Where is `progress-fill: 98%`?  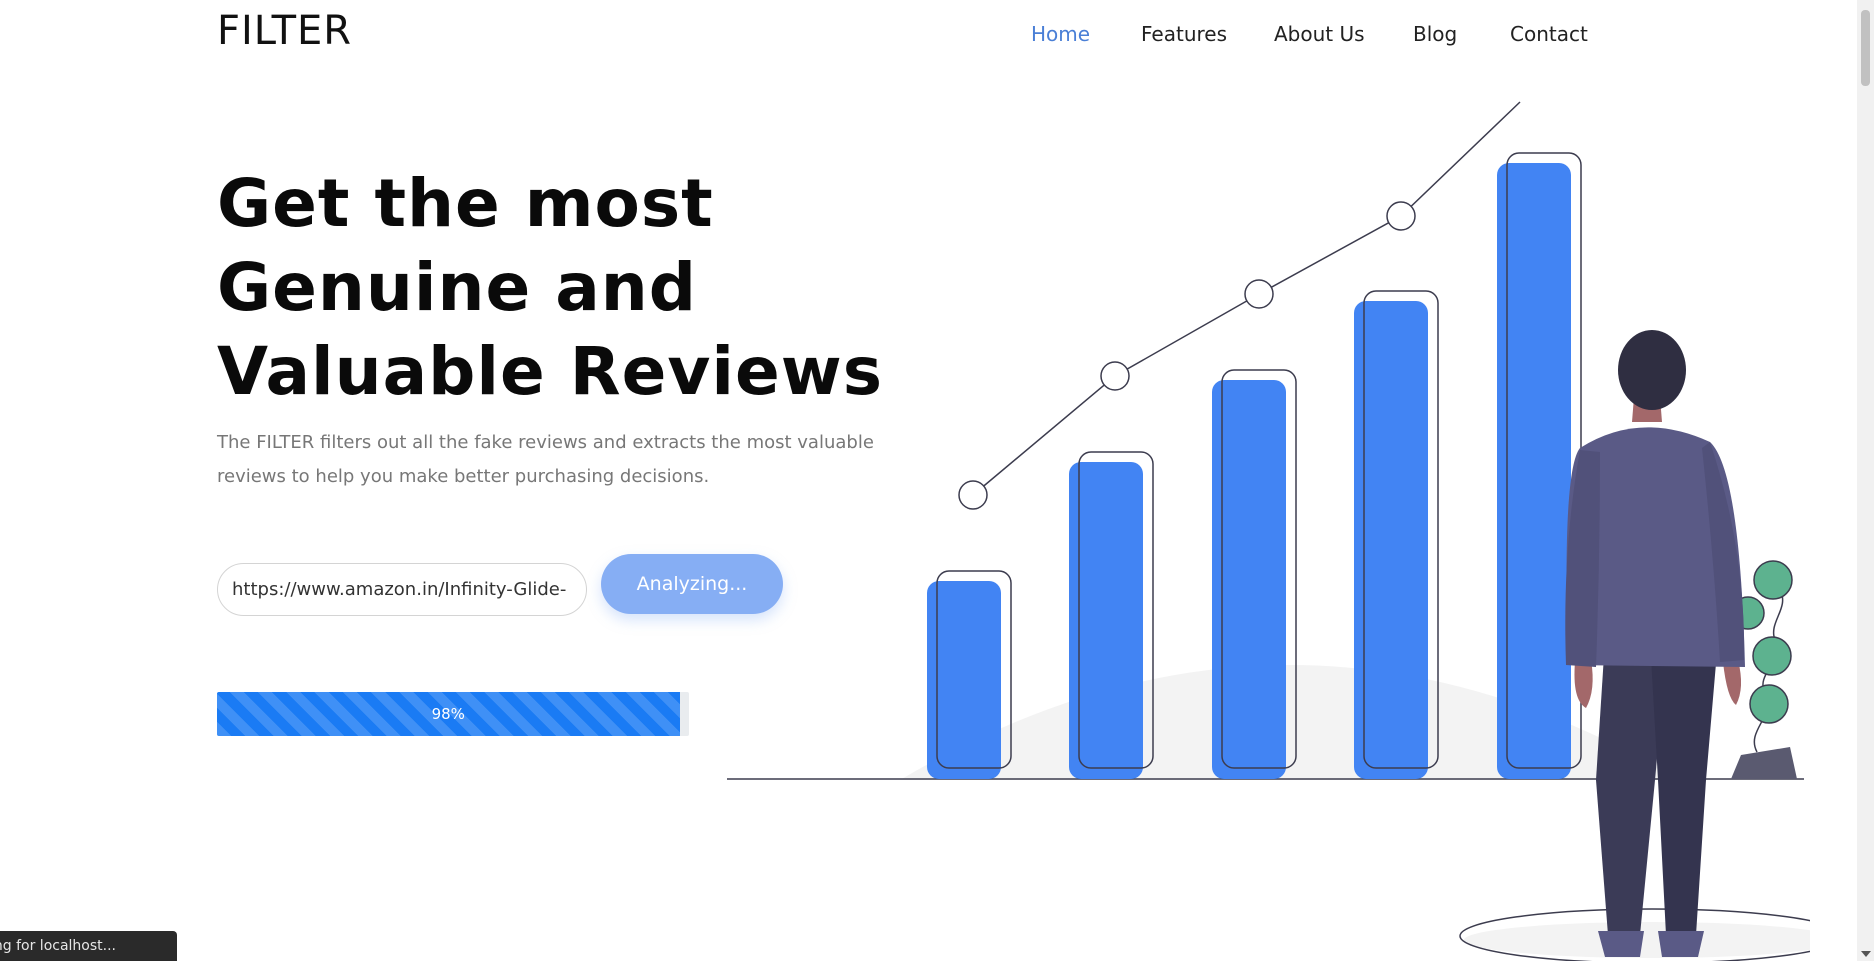 progress-fill: 98% is located at coordinates (448, 714).